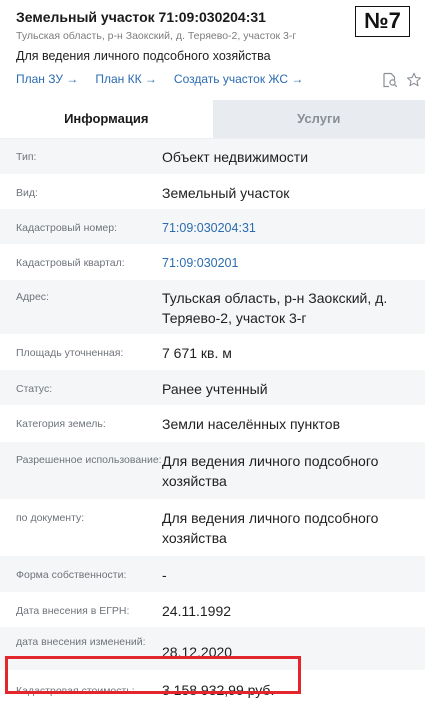 The height and width of the screenshot is (703, 425). I want to click on row-label: дата внесения изменений:, so click(81, 642).